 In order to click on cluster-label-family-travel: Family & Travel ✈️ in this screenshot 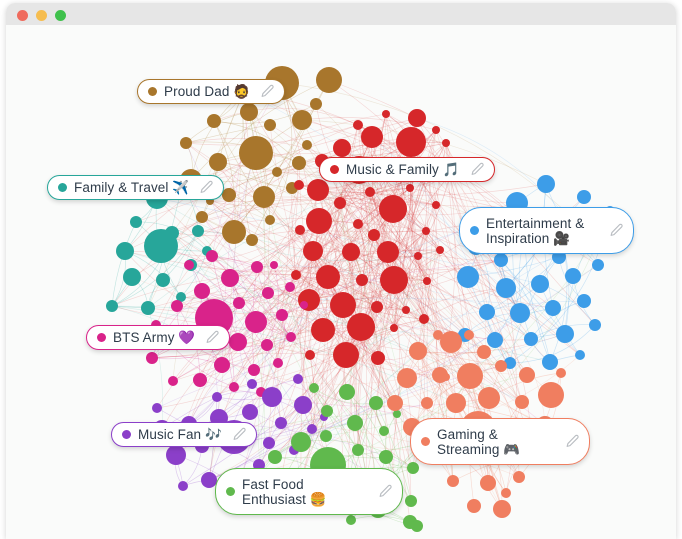, I will do `click(136, 187)`.